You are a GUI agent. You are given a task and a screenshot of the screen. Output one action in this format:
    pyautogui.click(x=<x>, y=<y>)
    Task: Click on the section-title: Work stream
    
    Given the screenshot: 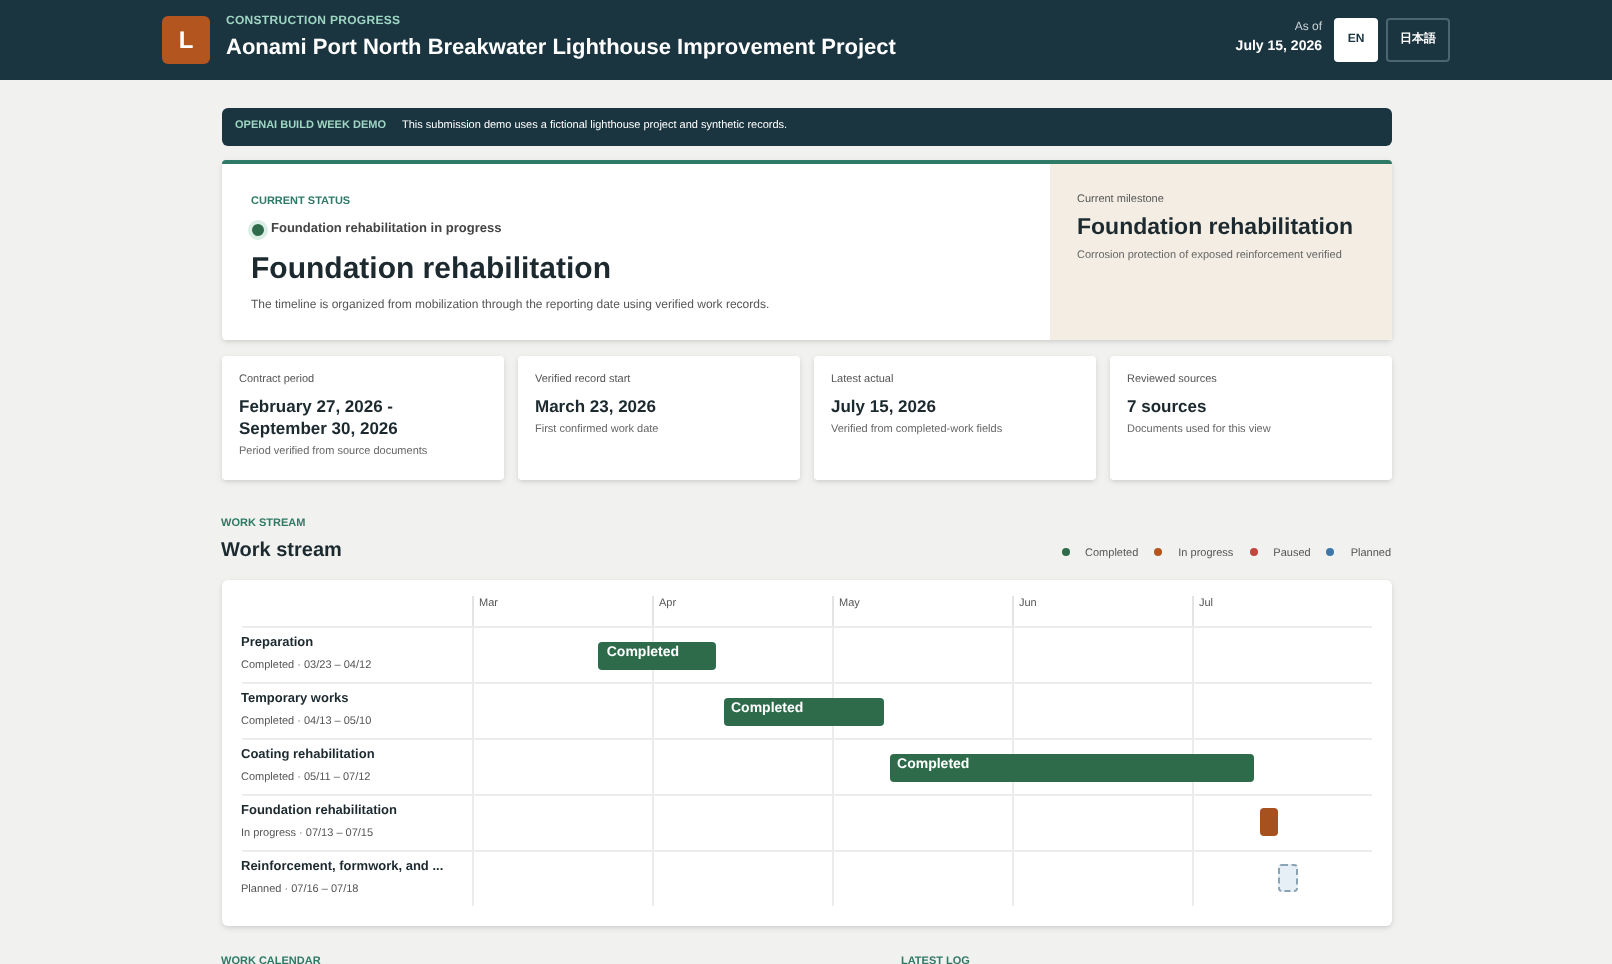 What is the action you would take?
    pyautogui.click(x=281, y=552)
    